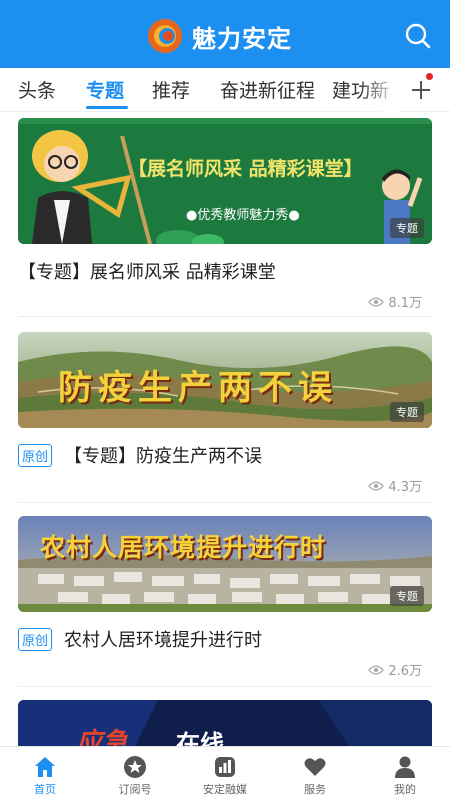  What do you see at coordinates (163, 639) in the screenshot?
I see `card-title: 农村人居环境提升进行时` at bounding box center [163, 639].